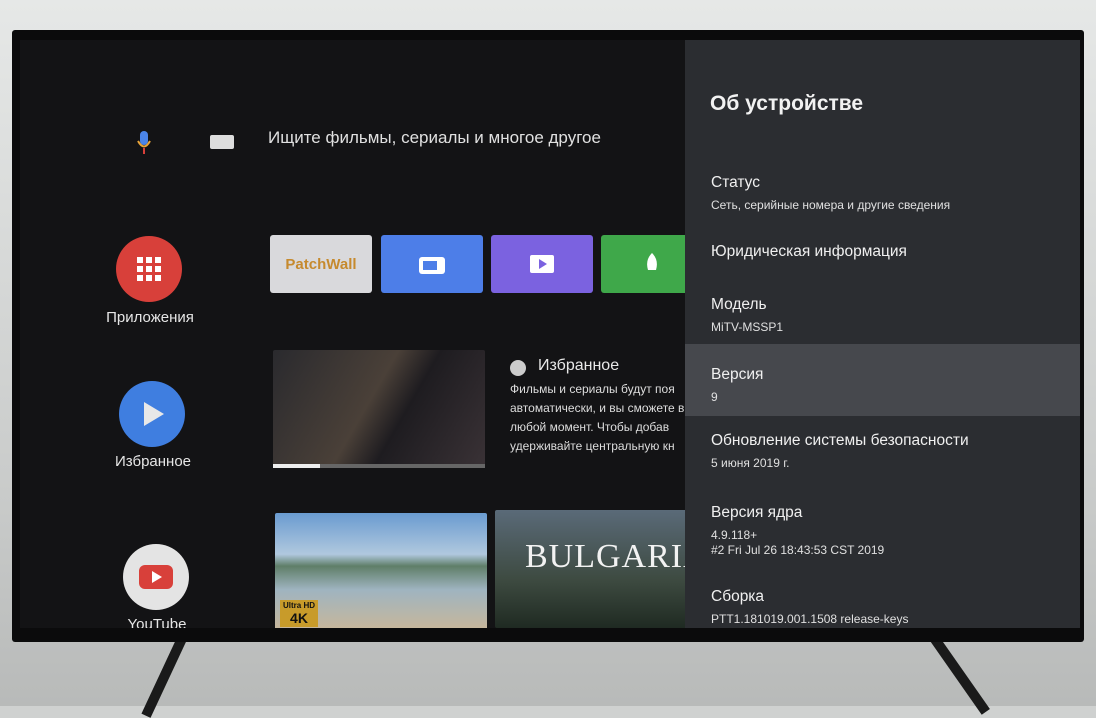  I want to click on setting-build: Сборка PTT1.181019.001.1508 release-keys, so click(882, 607).